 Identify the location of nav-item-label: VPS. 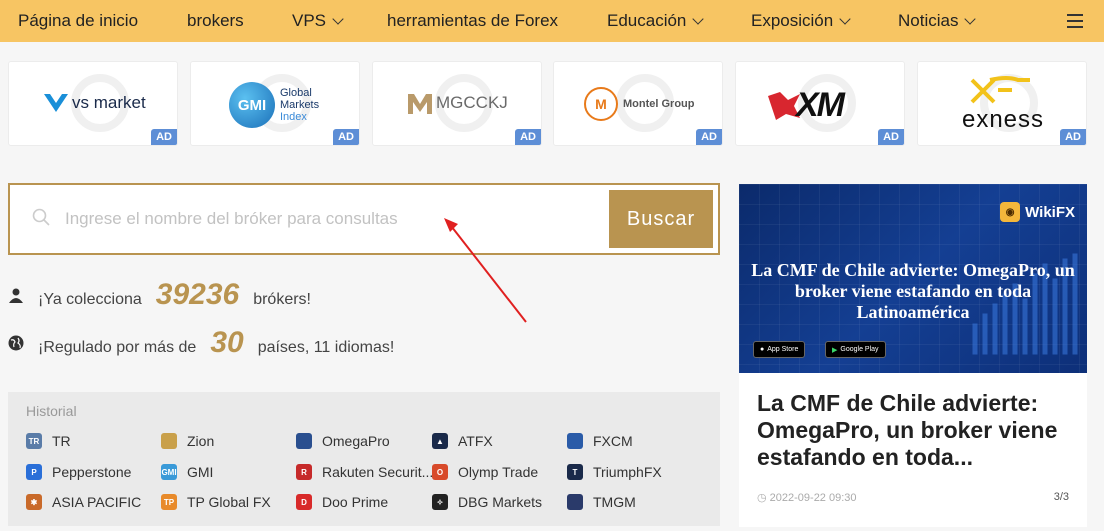
(309, 20).